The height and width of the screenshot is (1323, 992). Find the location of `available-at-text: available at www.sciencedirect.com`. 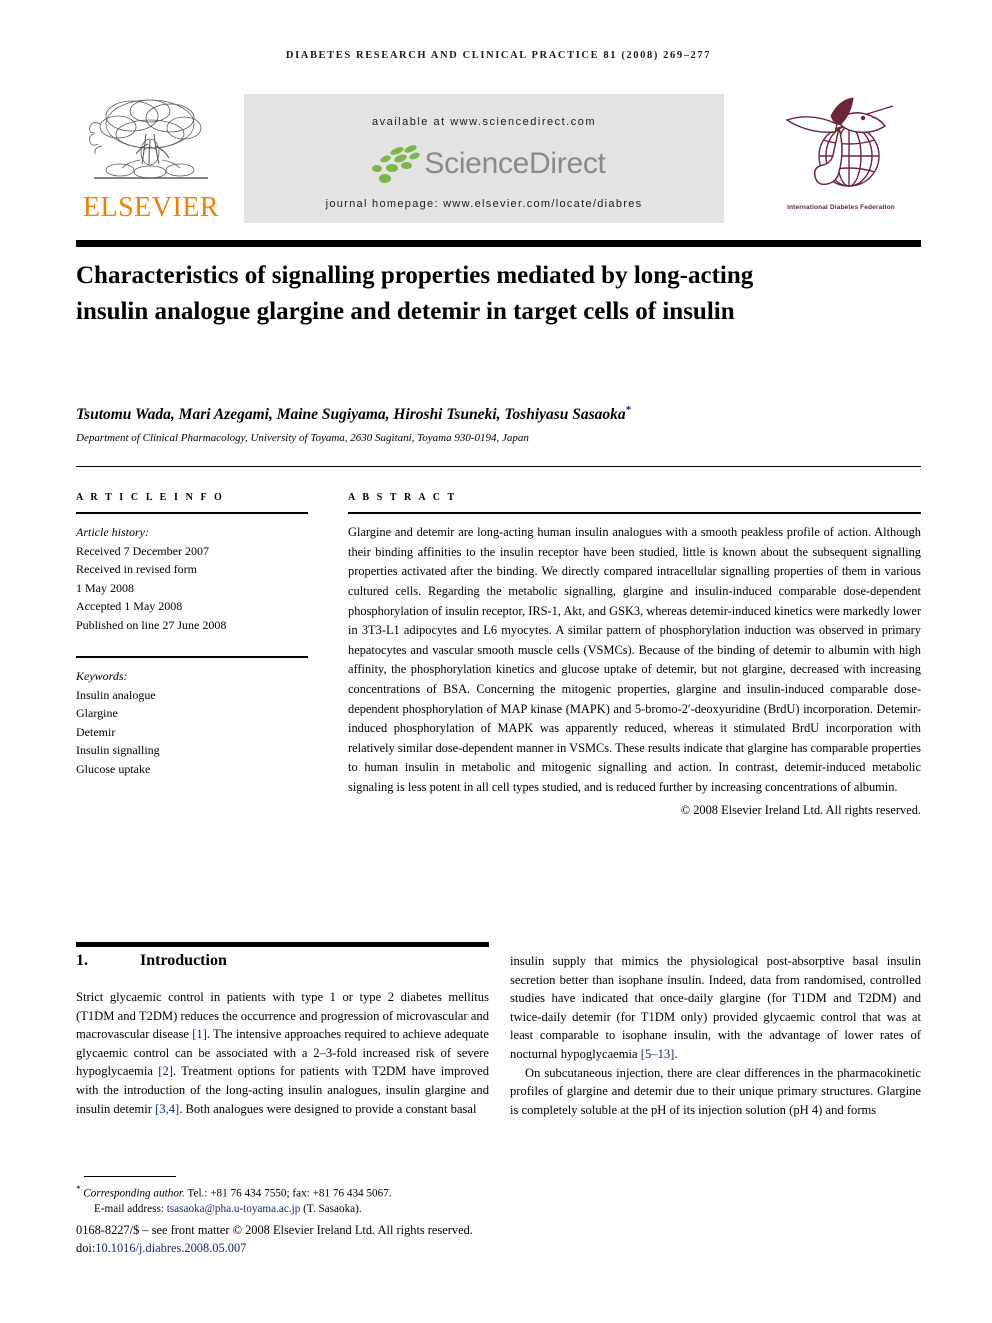

available-at-text: available at www.sciencedirect.com is located at coordinates (484, 122).